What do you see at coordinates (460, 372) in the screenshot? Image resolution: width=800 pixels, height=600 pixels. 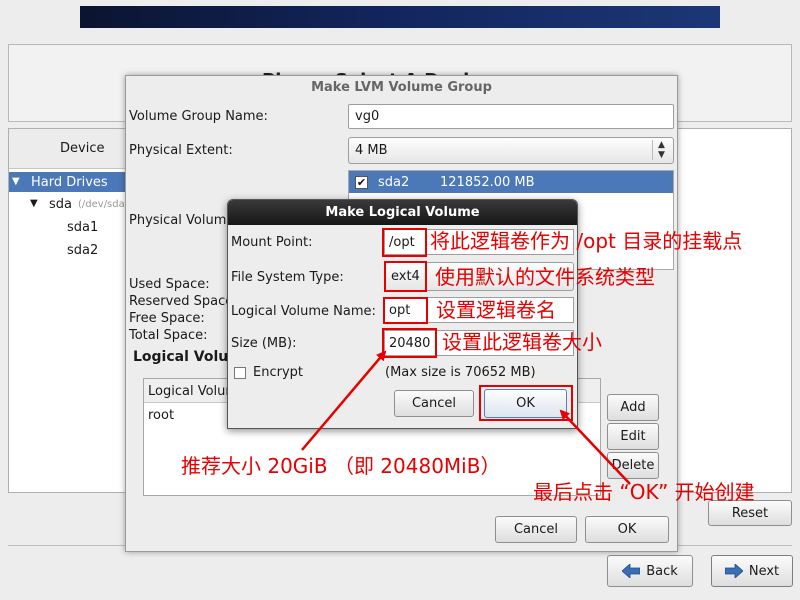 I see `max-size-hint: (Max size is 70652 MB)` at bounding box center [460, 372].